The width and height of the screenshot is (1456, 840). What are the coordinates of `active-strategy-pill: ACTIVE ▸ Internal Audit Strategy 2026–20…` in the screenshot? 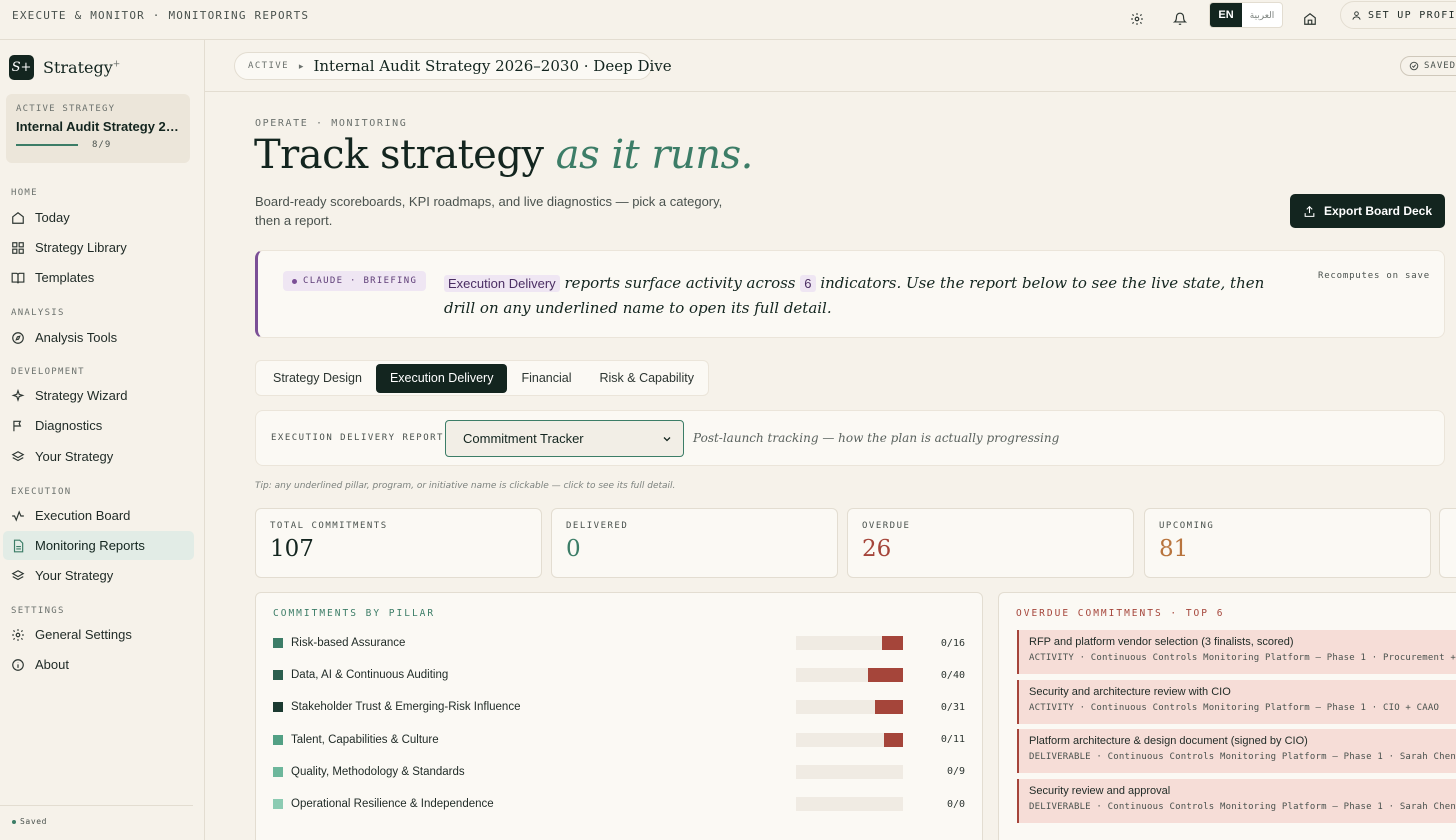 It's located at (453, 66).